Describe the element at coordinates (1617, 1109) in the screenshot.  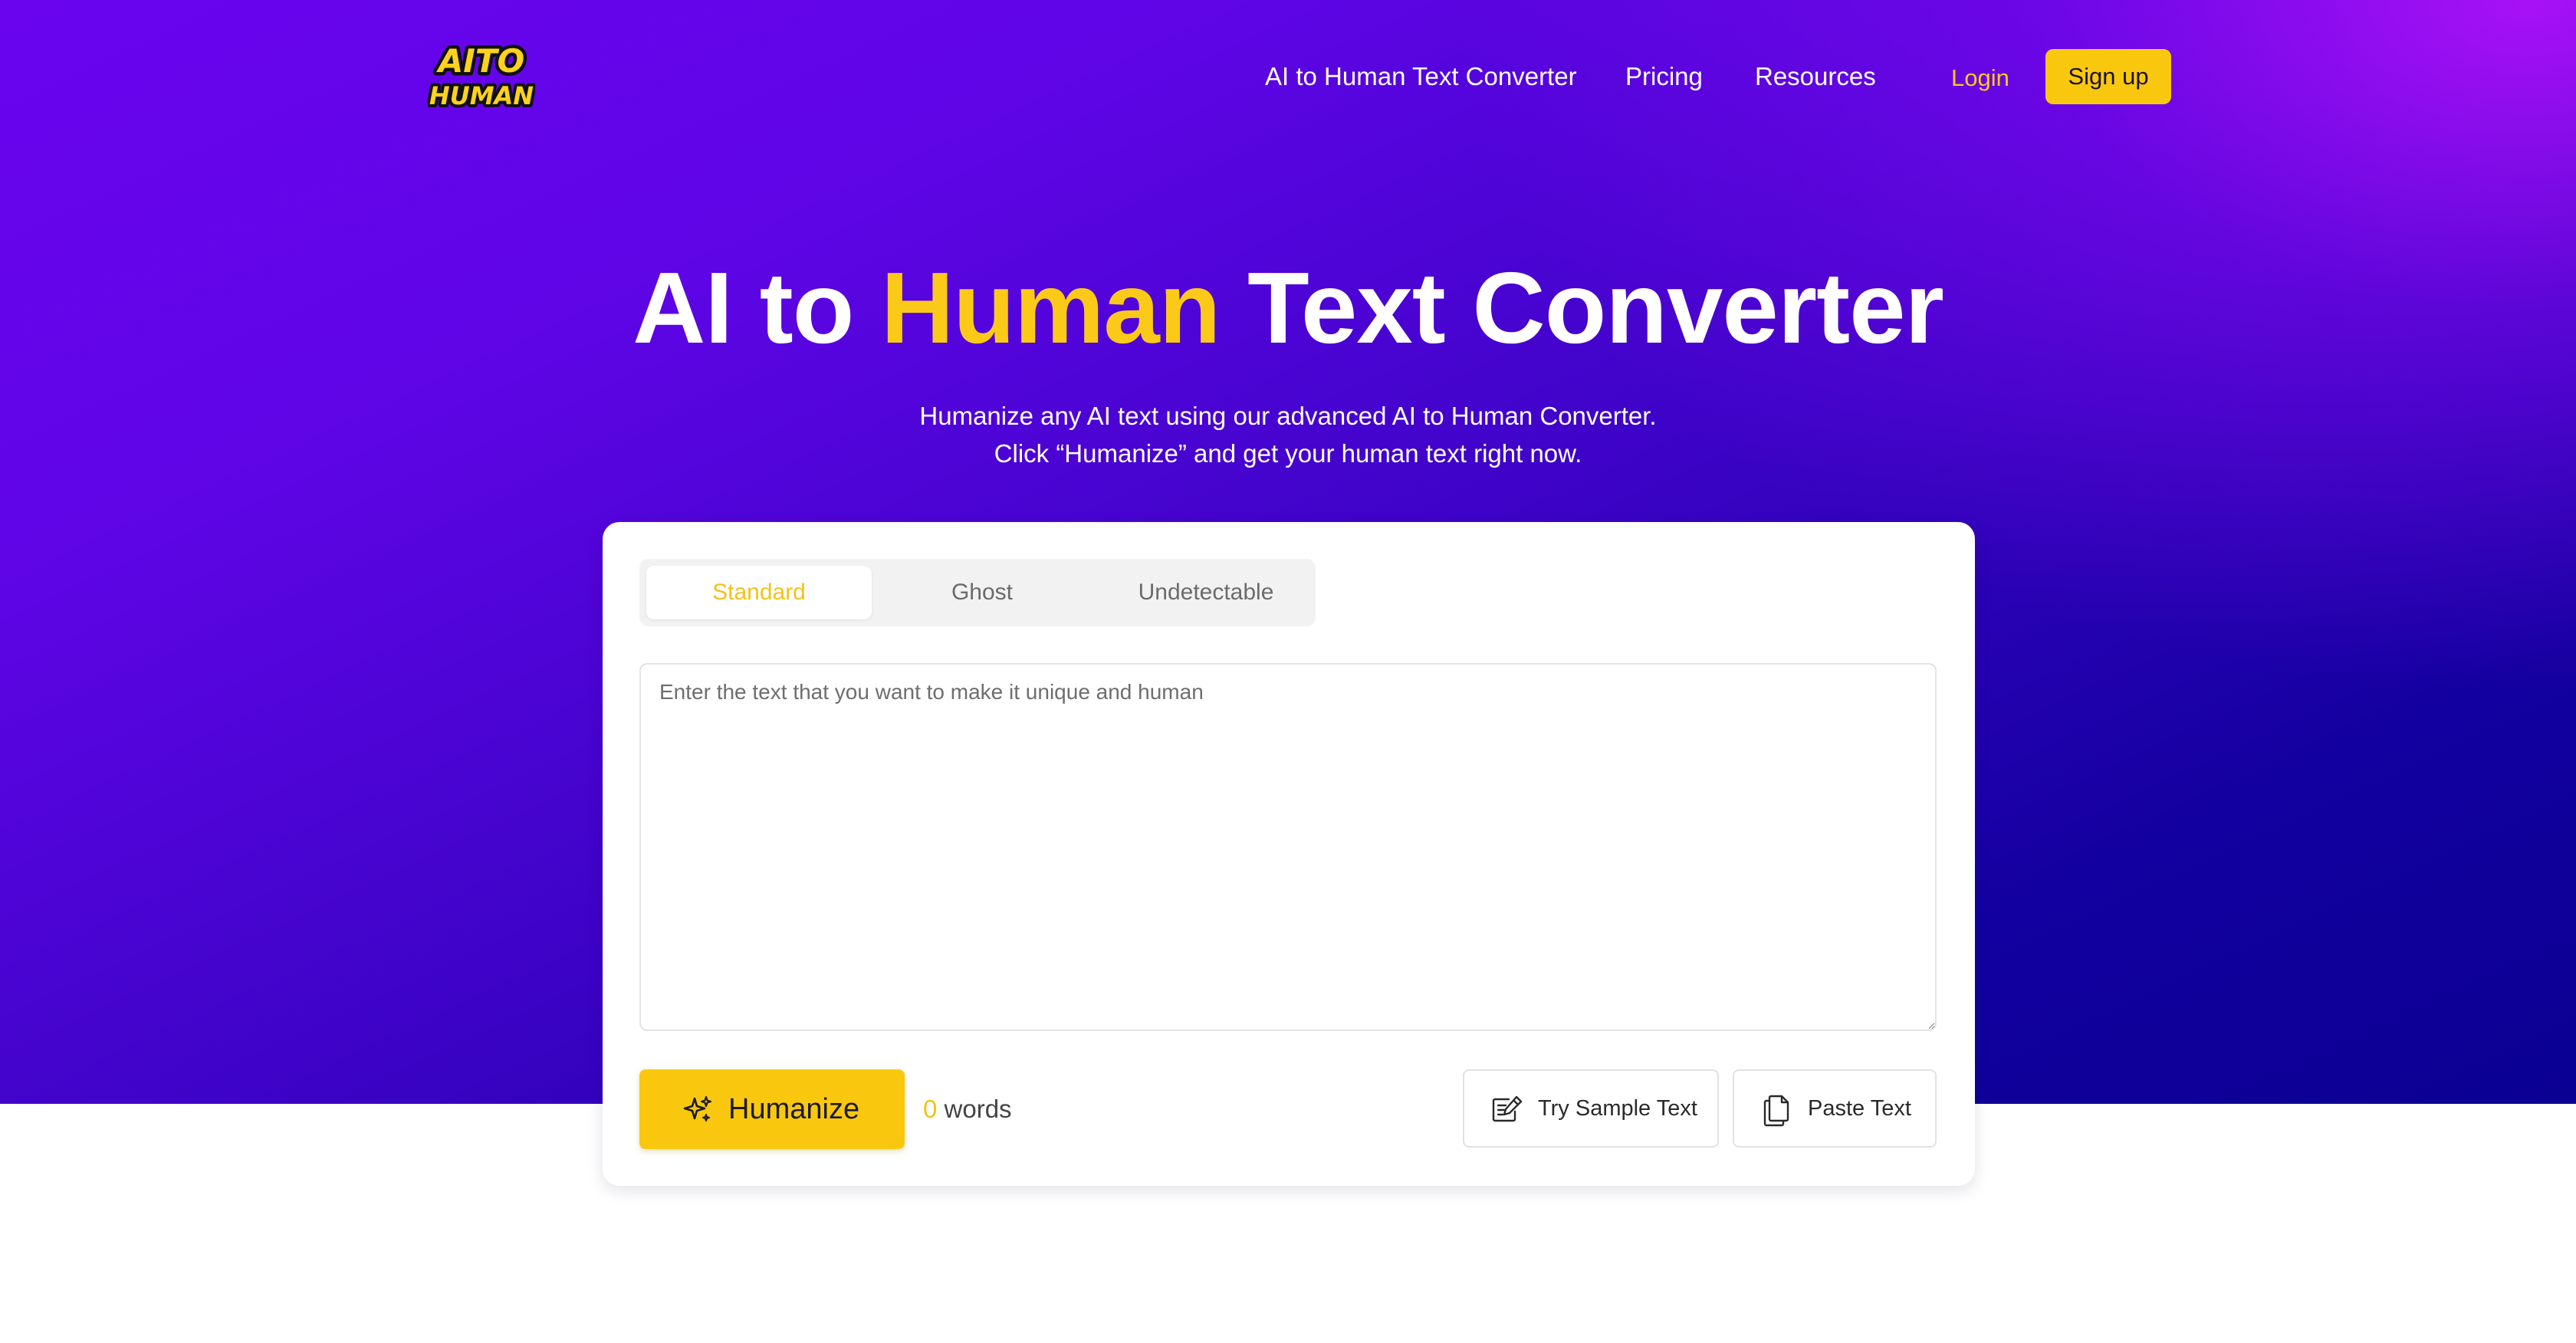
I see `try-sample-label: Try Sample Text` at that location.